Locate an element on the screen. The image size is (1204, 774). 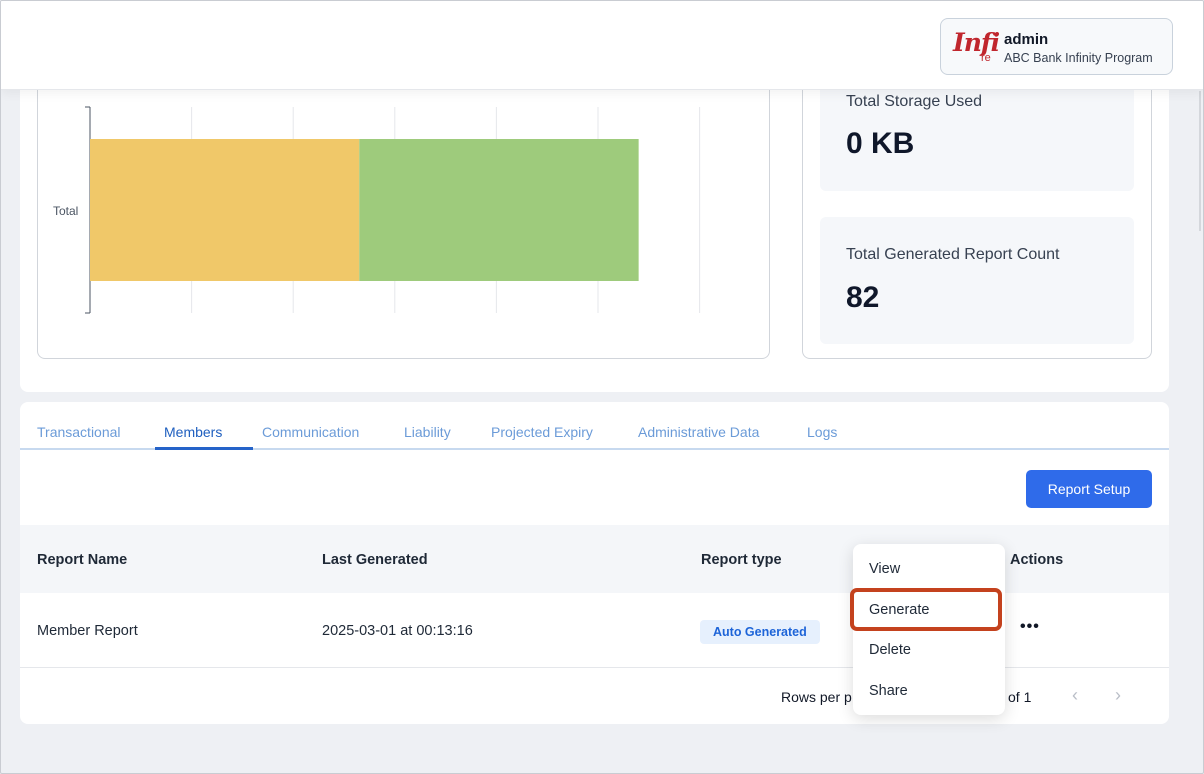
infinity-logo: Infi re is located at coordinates (976, 47).